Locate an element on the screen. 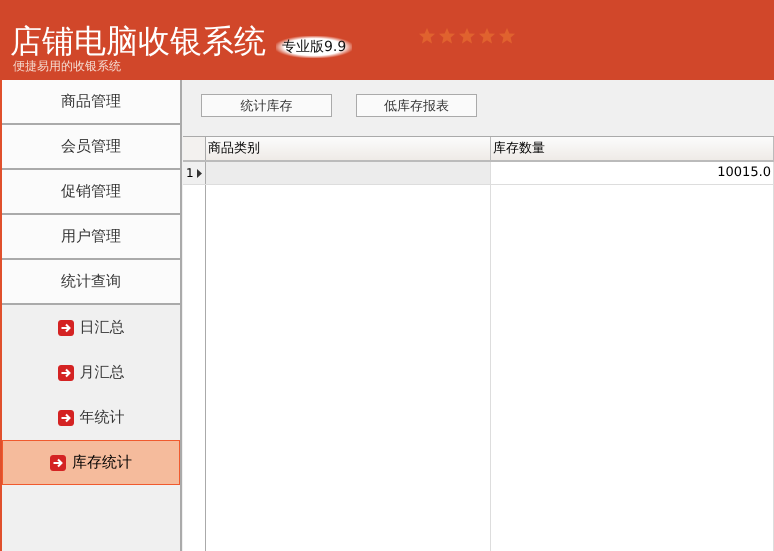 The width and height of the screenshot is (774, 551). corner-header is located at coordinates (194, 148).